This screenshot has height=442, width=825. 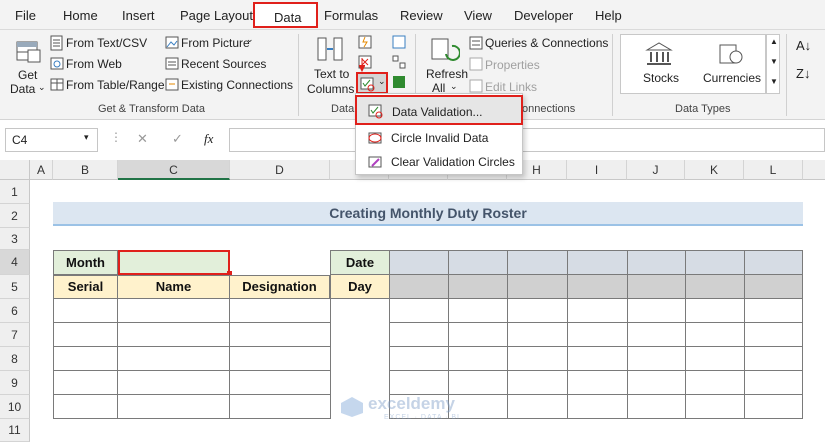 What do you see at coordinates (365, 42) in the screenshot?
I see `flash-fill-icon` at bounding box center [365, 42].